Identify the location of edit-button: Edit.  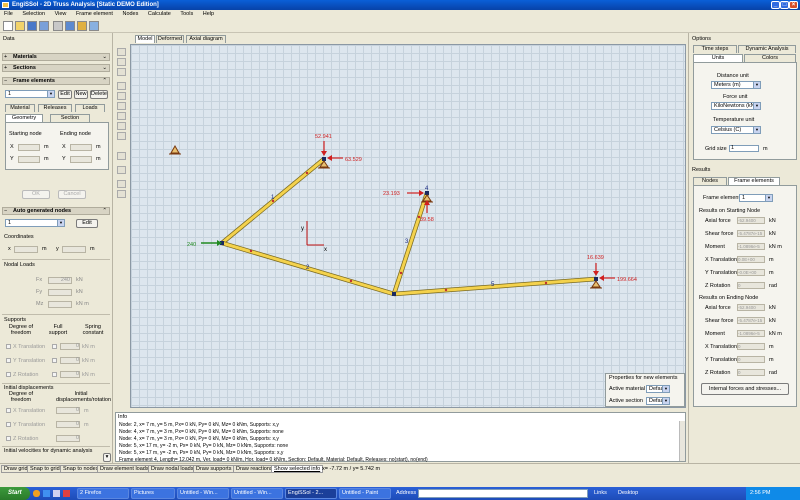
(65, 94).